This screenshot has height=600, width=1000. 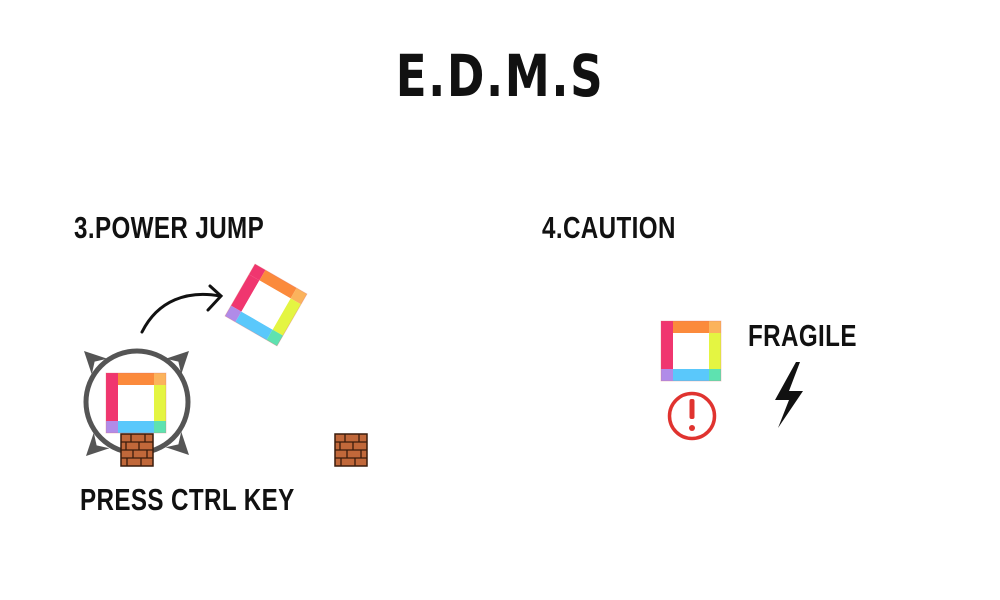 I want to click on curved-arrow-icon, so click(x=182, y=309).